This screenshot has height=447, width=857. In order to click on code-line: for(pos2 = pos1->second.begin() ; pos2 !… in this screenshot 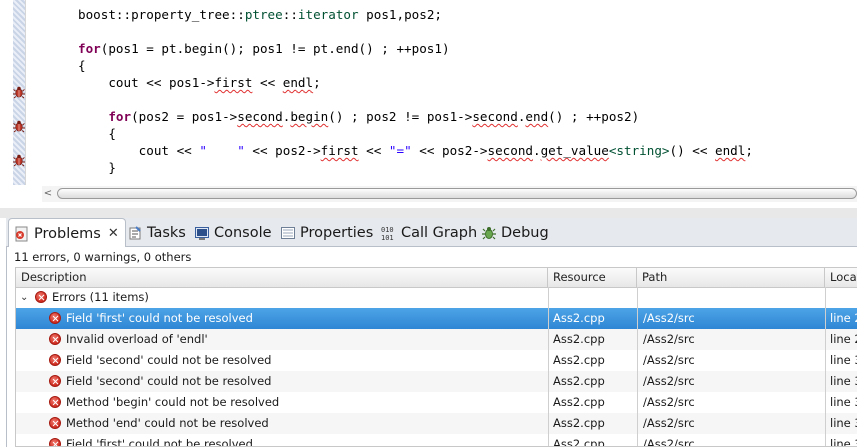, I will do `click(415, 116)`.